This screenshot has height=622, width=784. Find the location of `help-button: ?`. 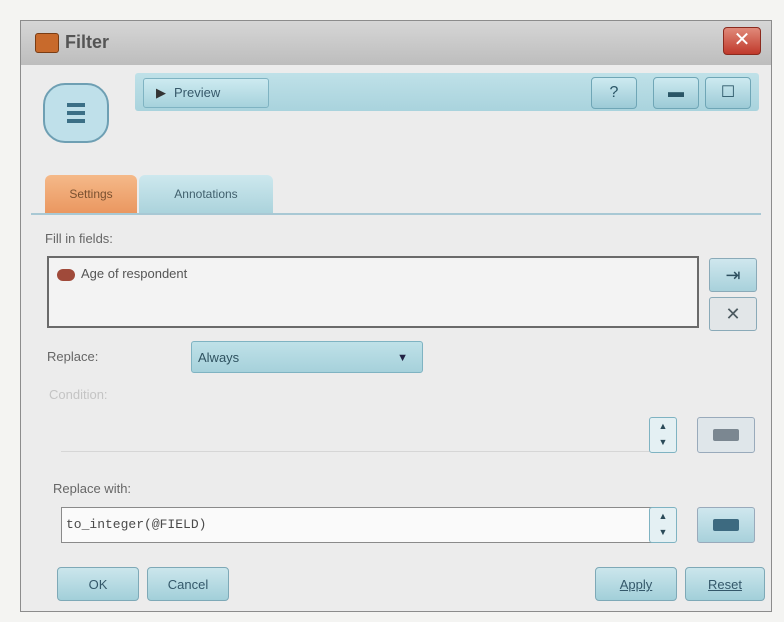

help-button: ? is located at coordinates (614, 93).